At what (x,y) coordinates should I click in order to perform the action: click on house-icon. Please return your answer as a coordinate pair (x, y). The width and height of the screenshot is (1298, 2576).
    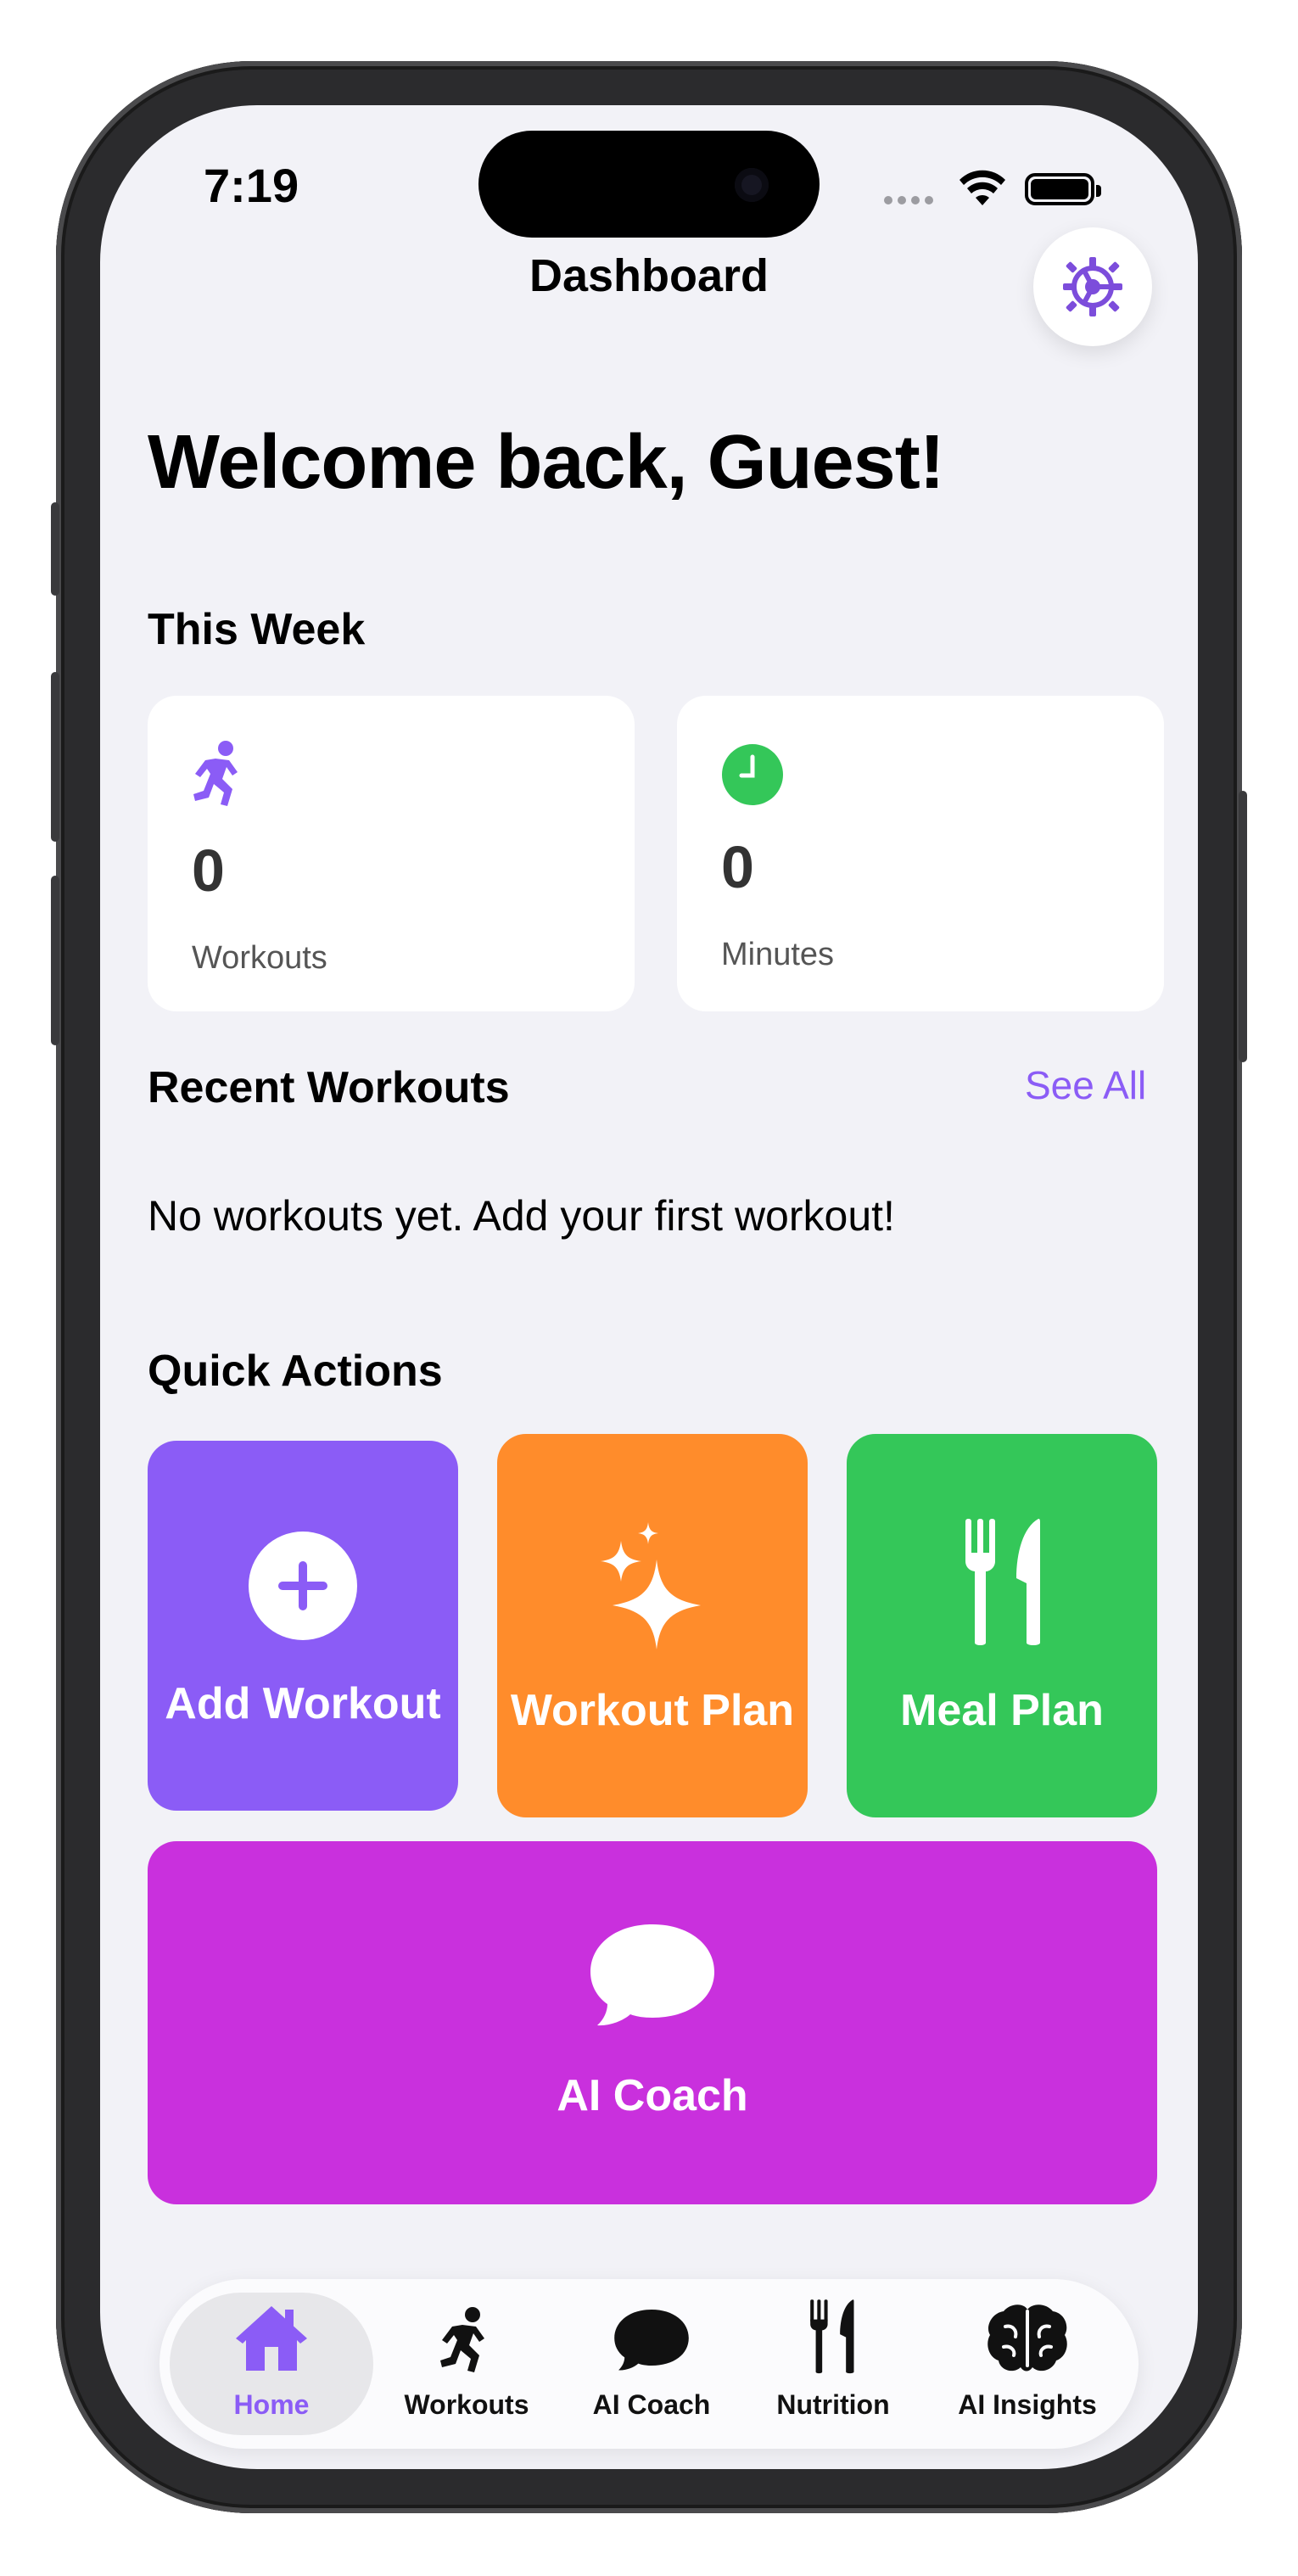
    Looking at the image, I should click on (271, 2338).